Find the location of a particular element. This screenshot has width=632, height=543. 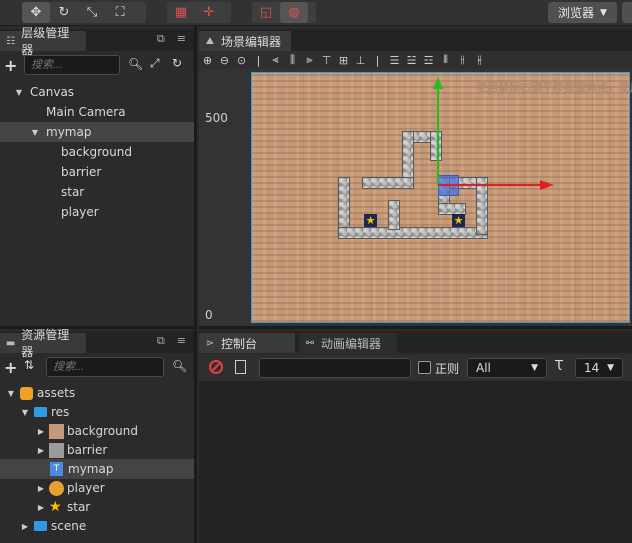

hierarchy-search-input is located at coordinates (72, 65).